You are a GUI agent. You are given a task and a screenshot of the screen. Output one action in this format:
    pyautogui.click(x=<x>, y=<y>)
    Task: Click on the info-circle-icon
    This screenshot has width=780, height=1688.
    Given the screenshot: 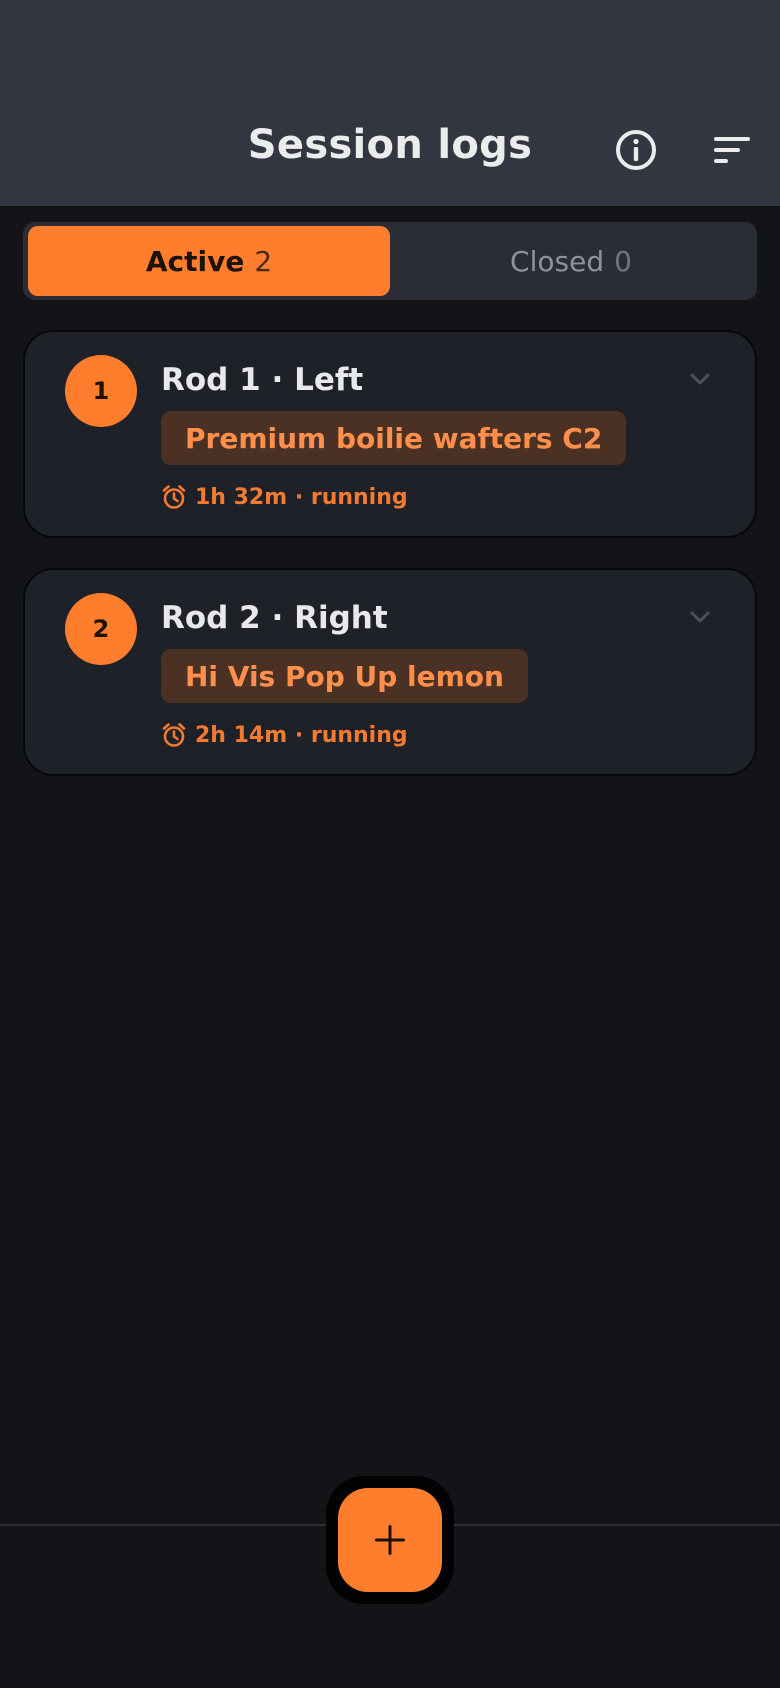 What is the action you would take?
    pyautogui.click(x=636, y=150)
    